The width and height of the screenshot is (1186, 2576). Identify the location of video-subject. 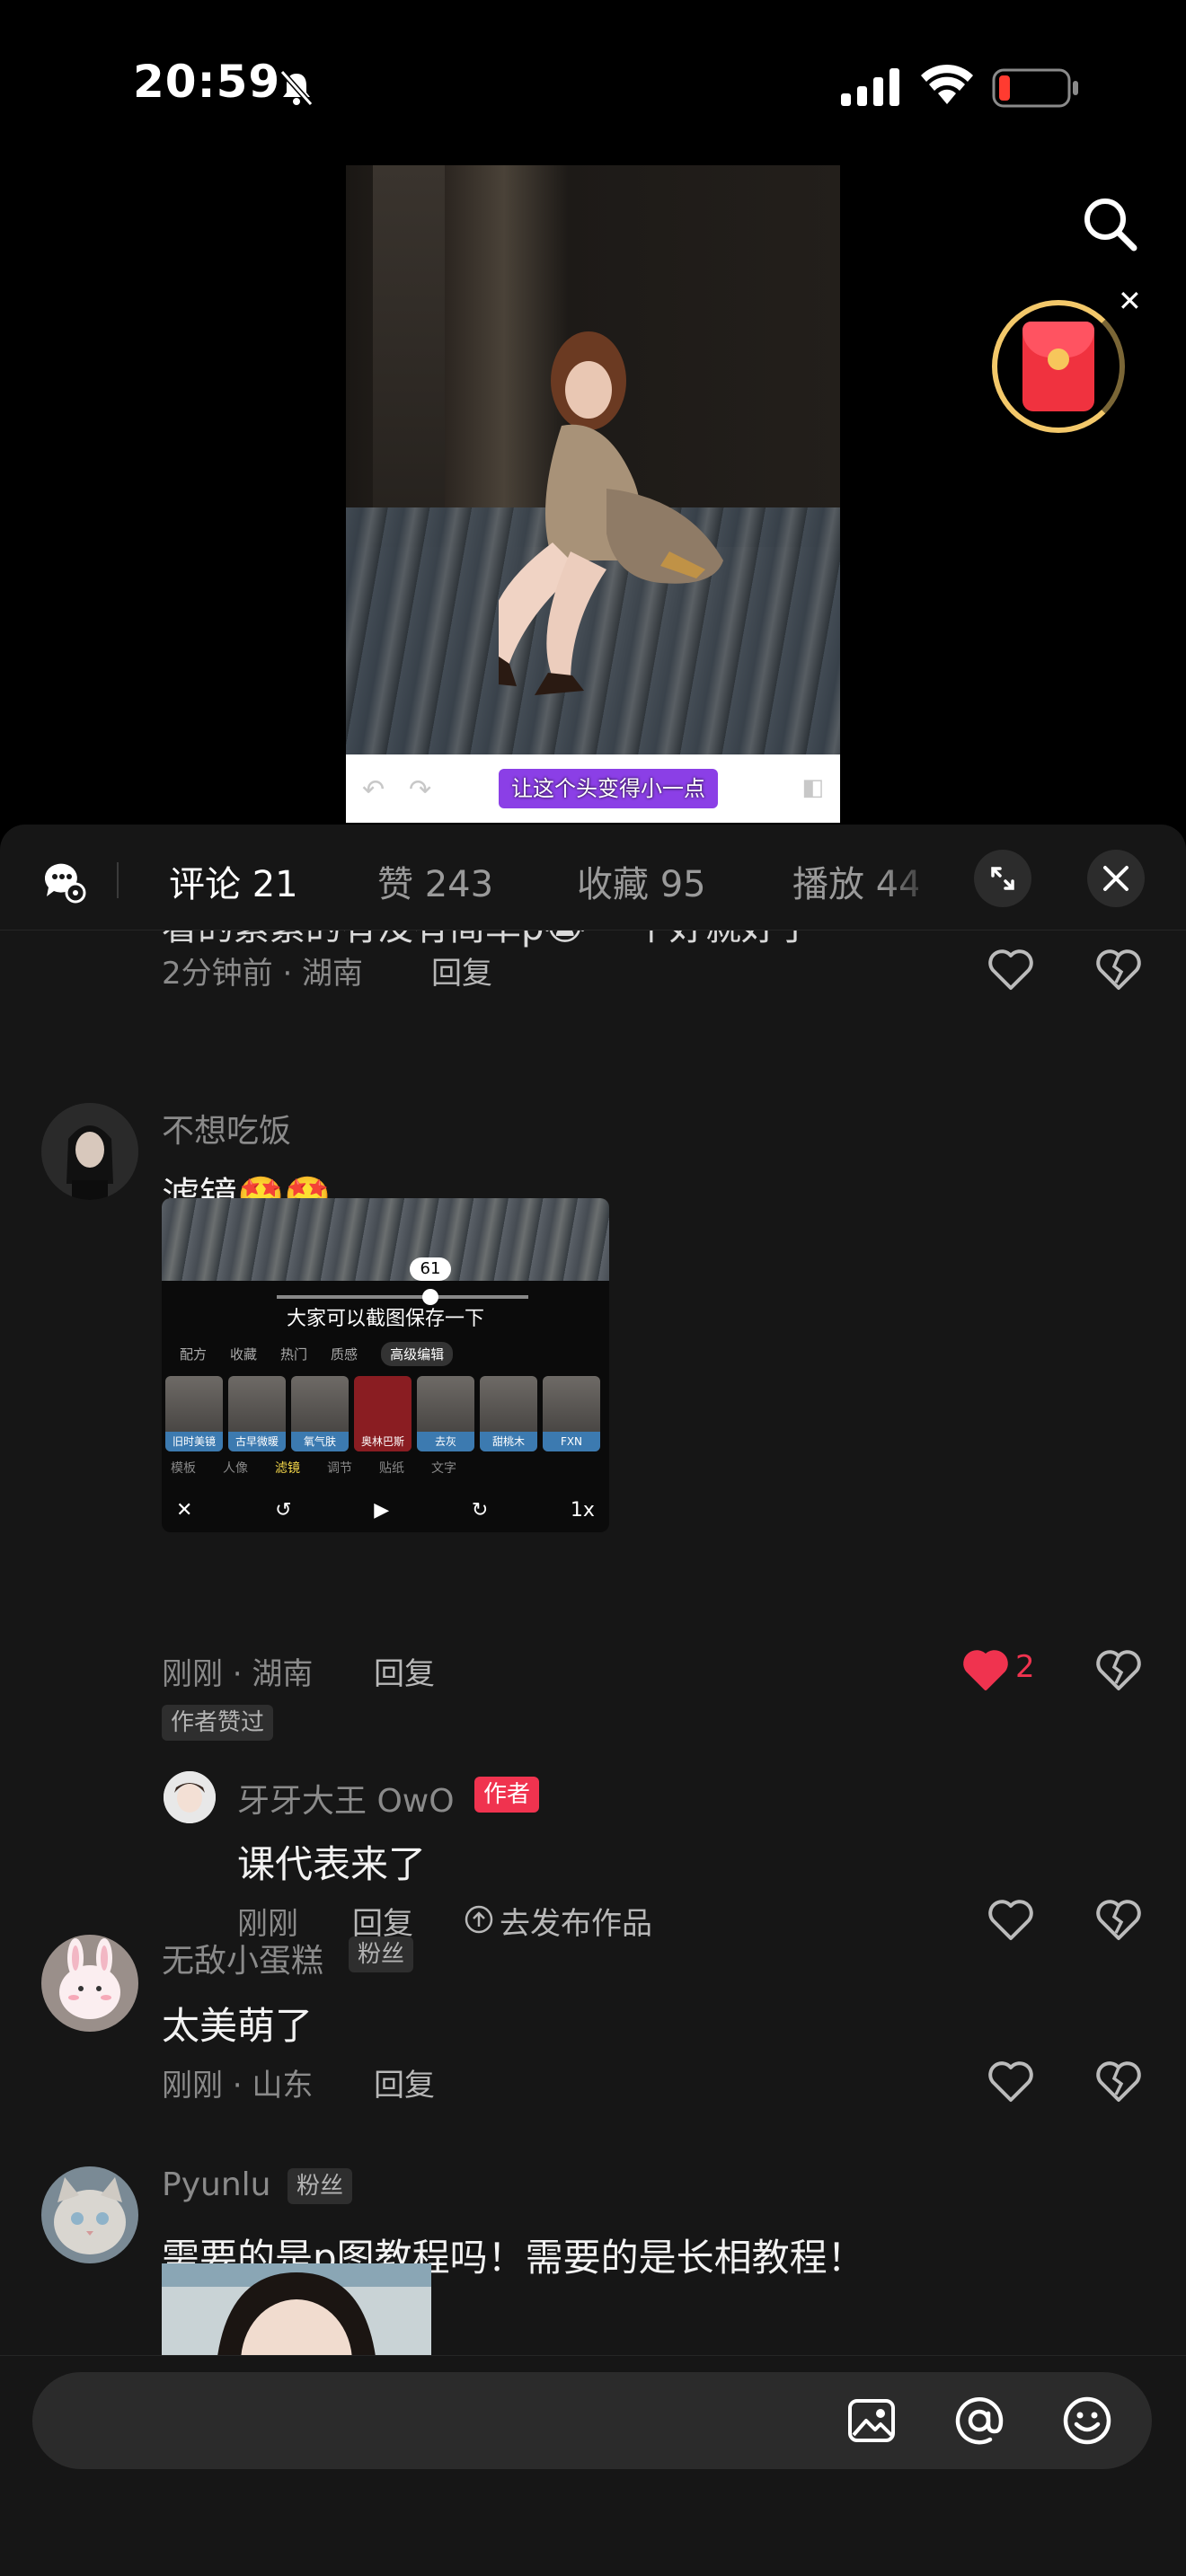
(611, 513).